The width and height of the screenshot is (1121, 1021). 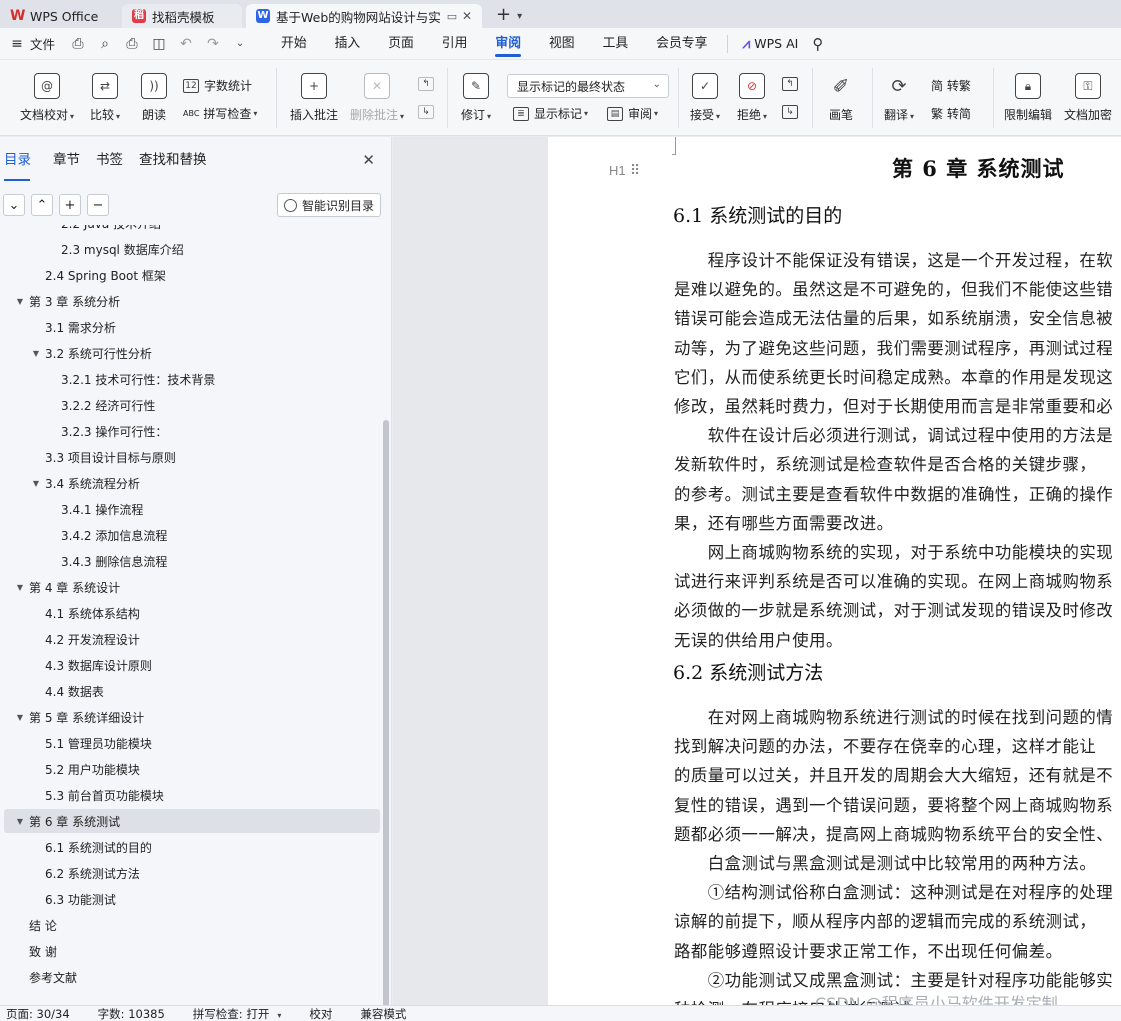 I want to click on menu-view: 视图, so click(x=562, y=44).